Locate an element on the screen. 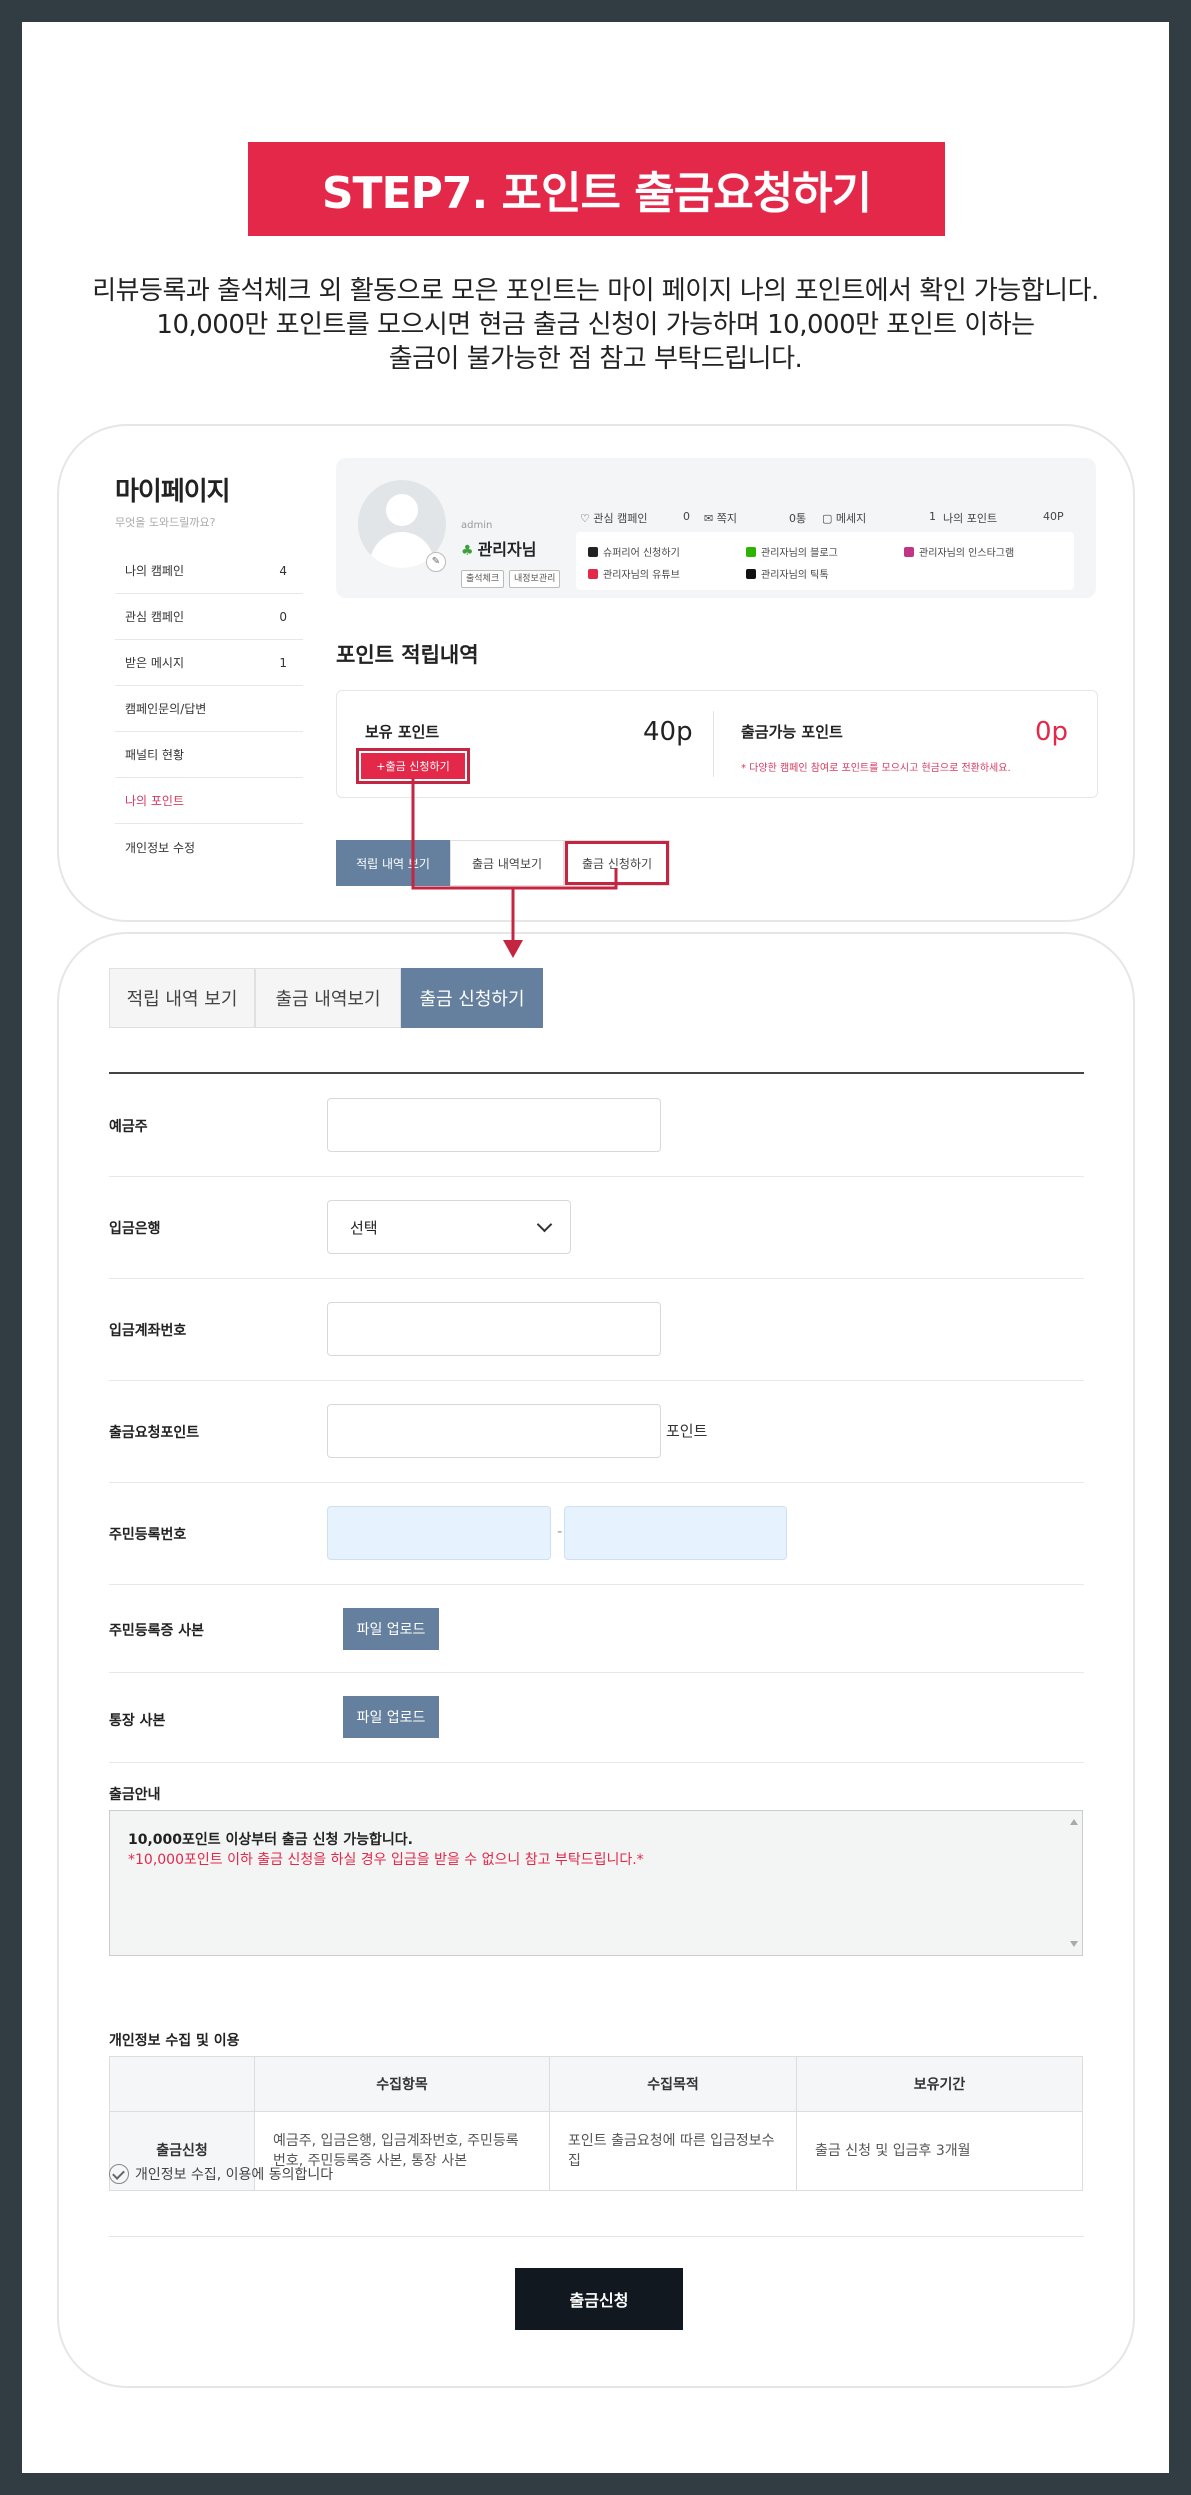 The image size is (1191, 2495). row-rrn-copy: 주민등록증 사본 파일 업로드 is located at coordinates (596, 1628).